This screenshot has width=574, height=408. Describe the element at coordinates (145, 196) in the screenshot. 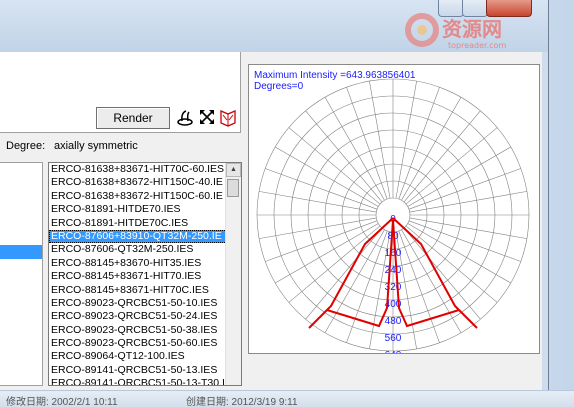

I see `file-list-item: ERCO-81638+83672-HIT150C-60.IE` at that location.